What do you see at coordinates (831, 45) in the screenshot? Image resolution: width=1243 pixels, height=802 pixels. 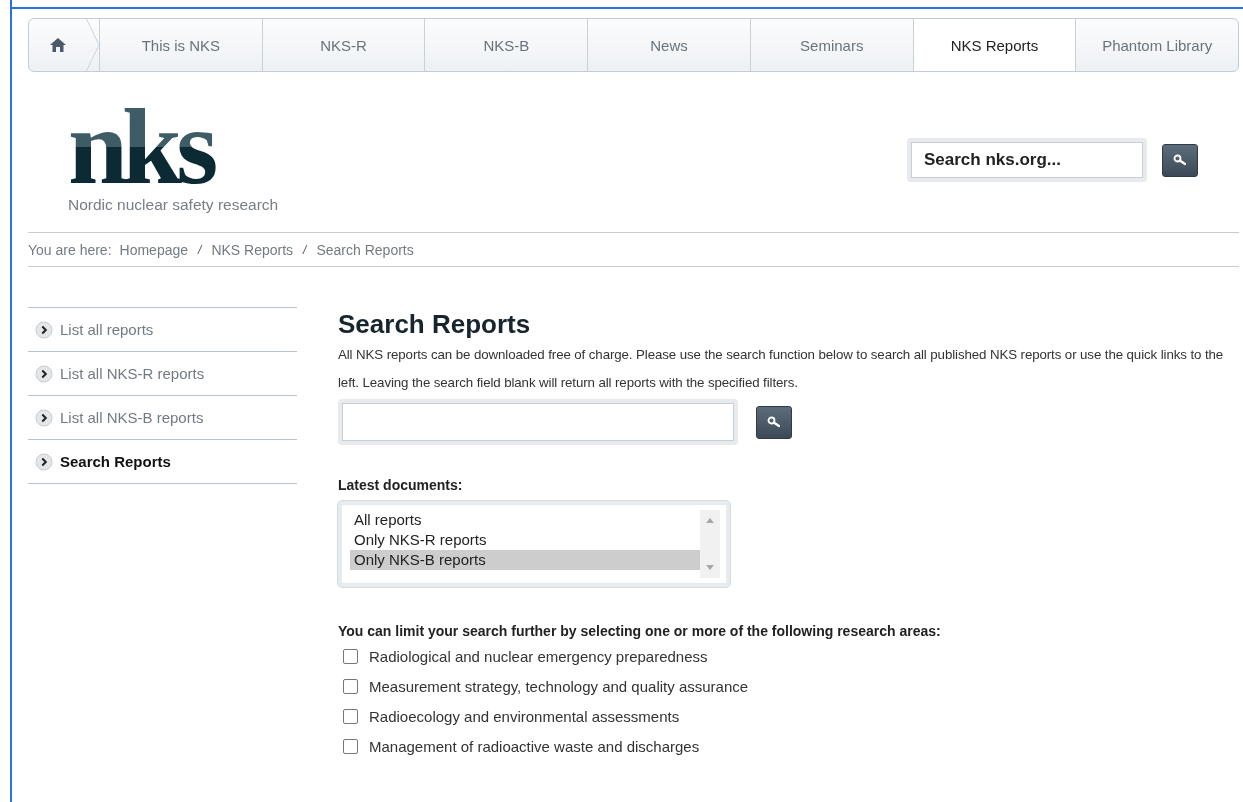 I see `nav-tab: Seminars` at bounding box center [831, 45].